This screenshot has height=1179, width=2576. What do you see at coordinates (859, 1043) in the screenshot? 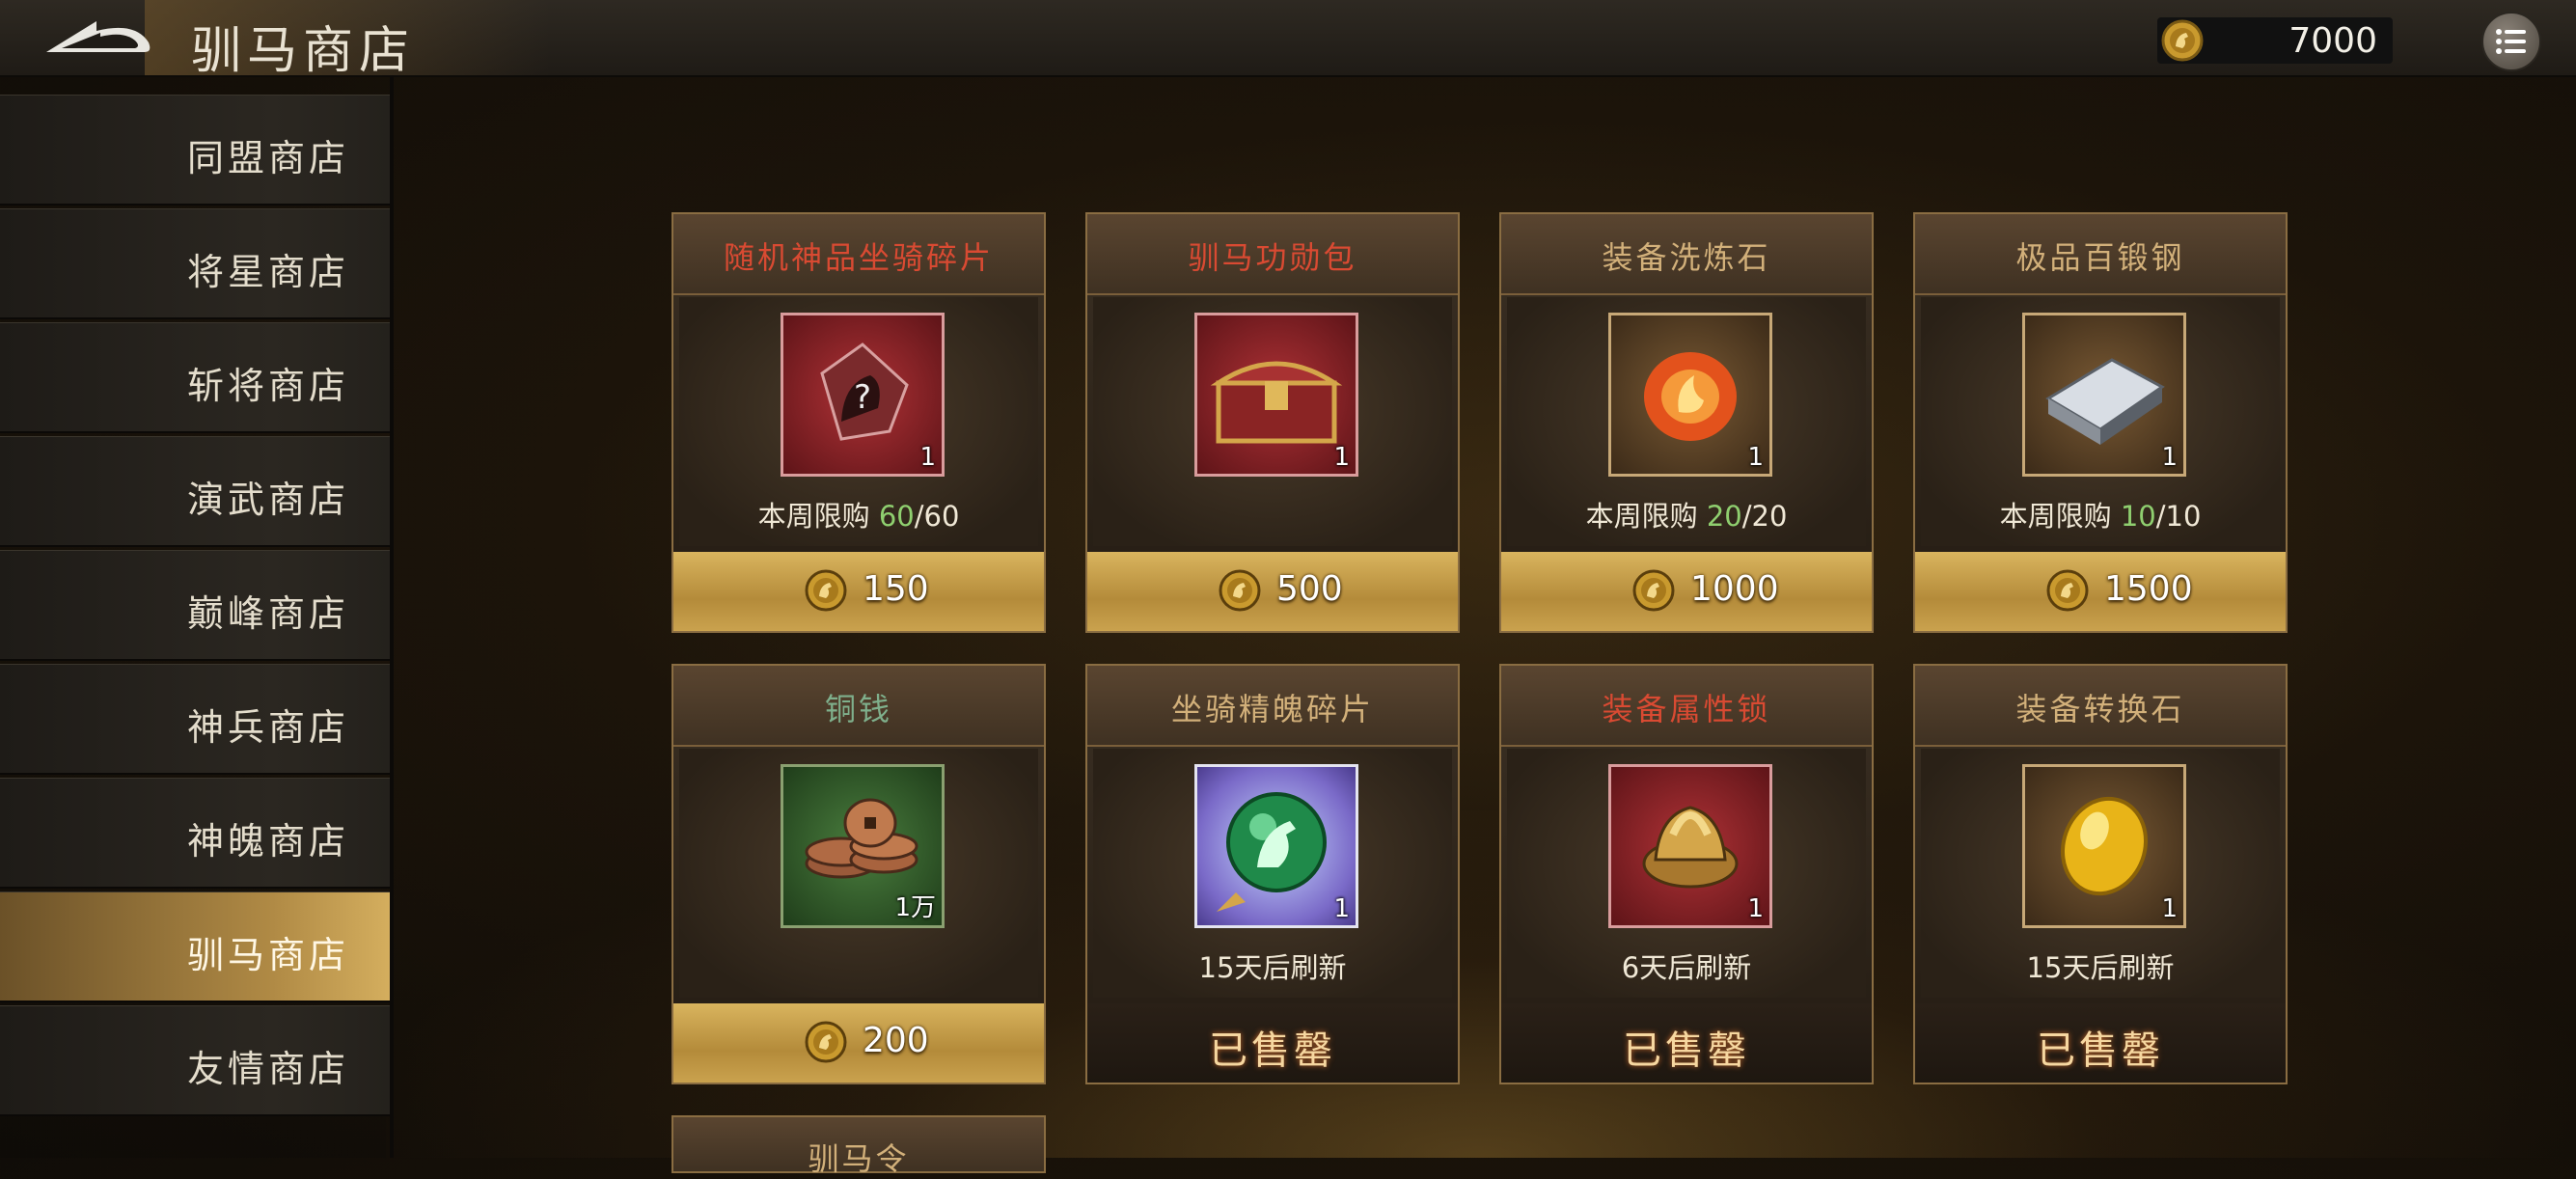
I see `buy-button: 200` at bounding box center [859, 1043].